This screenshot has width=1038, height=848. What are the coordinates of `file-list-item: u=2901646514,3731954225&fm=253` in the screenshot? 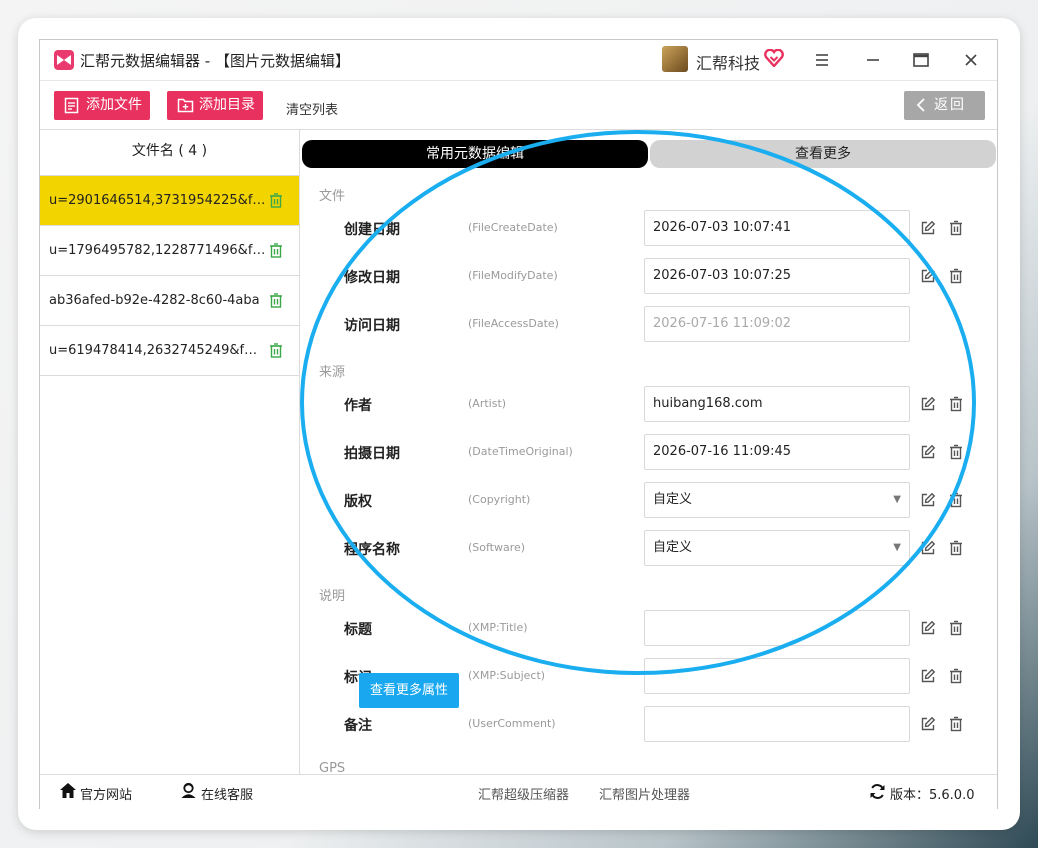 It's located at (169, 201).